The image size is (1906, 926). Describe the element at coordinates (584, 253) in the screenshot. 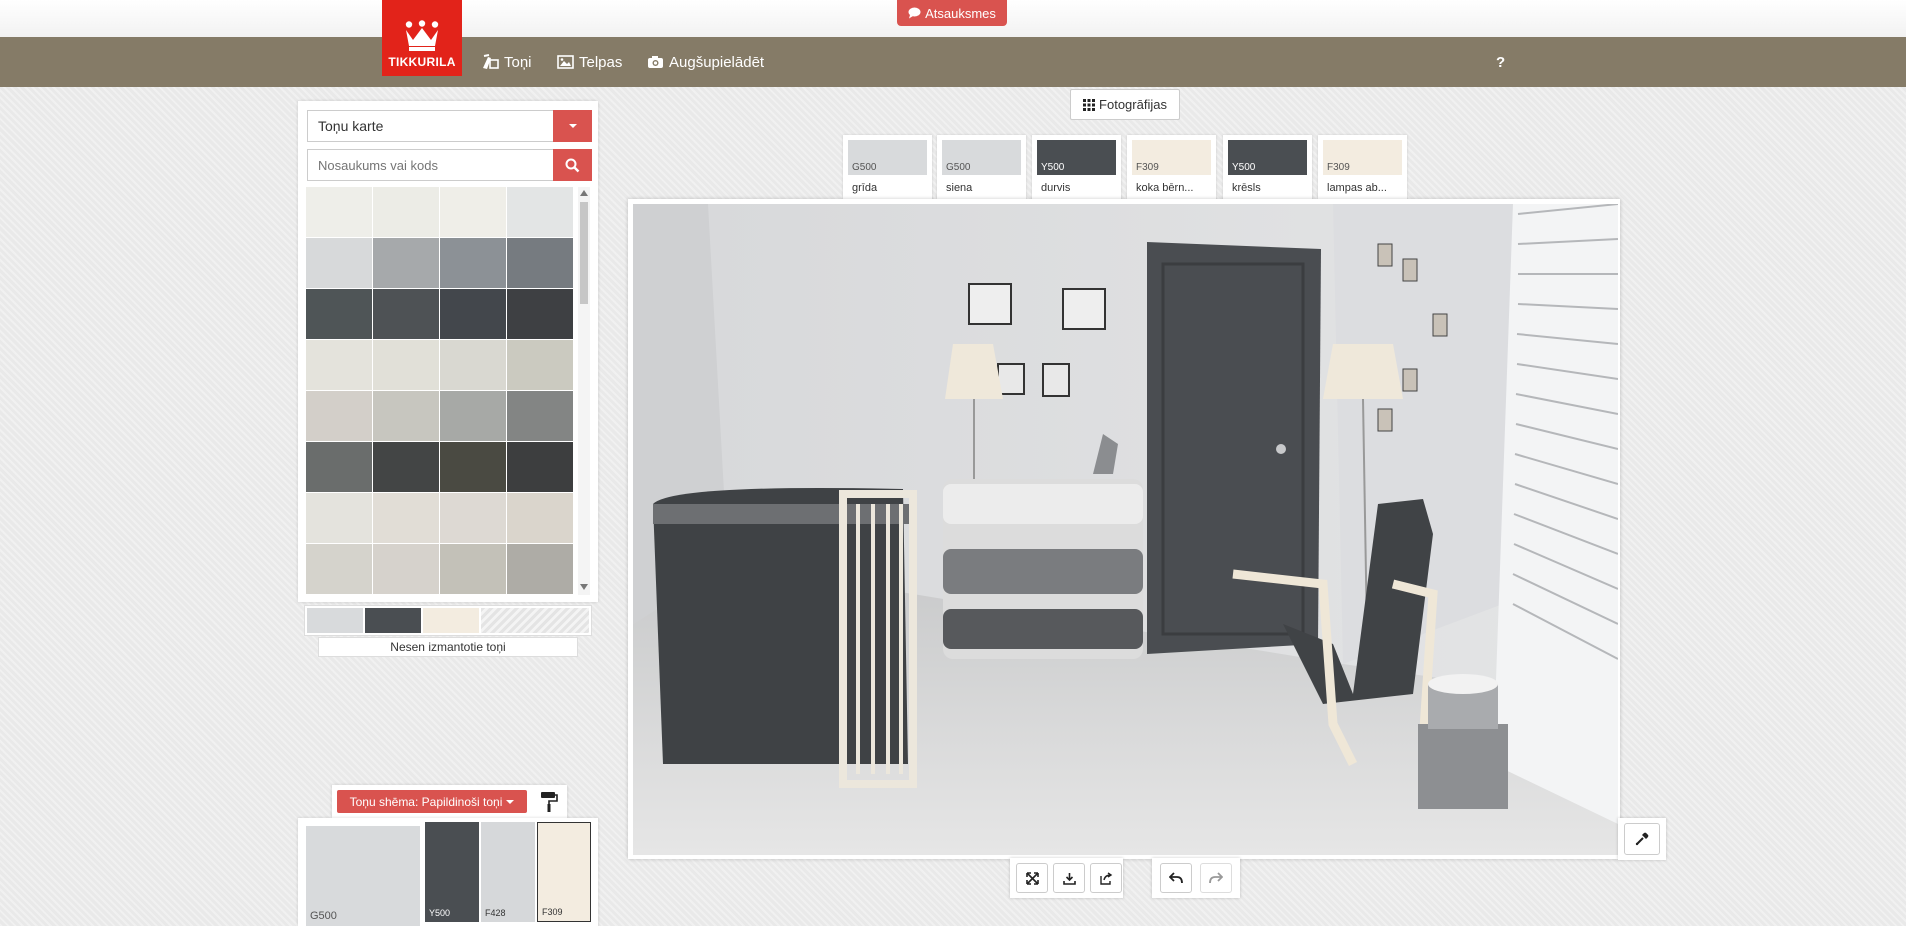

I see `scrollbar-thumb` at that location.